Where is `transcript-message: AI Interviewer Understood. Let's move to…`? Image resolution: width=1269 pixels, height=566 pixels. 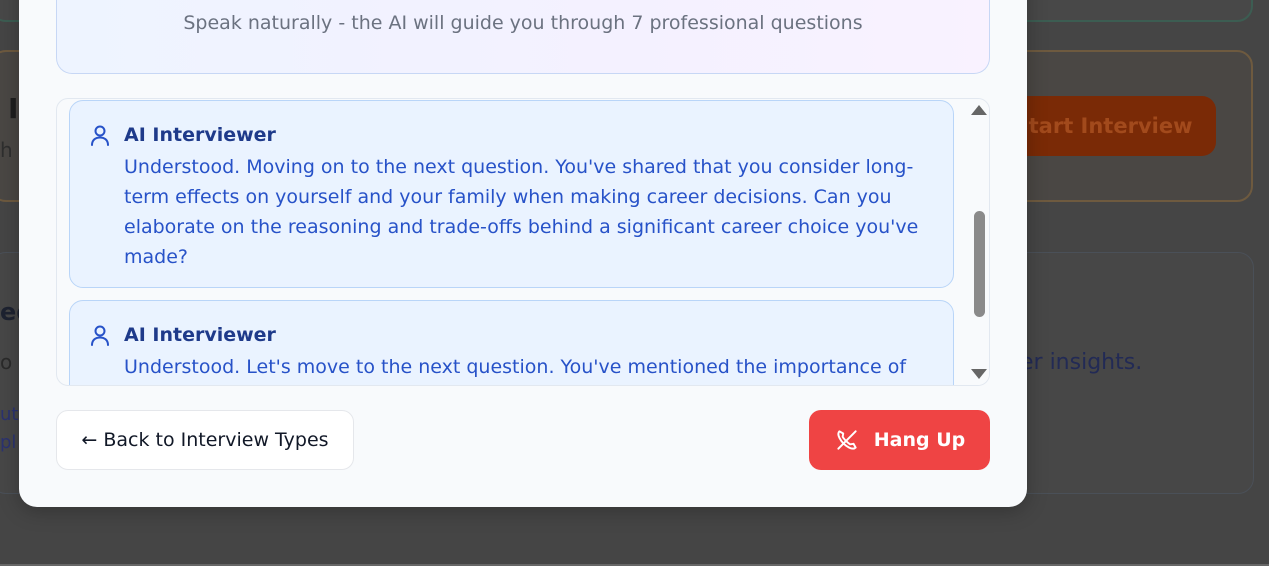
transcript-message: AI Interviewer Understood. Let's move to… is located at coordinates (511, 342).